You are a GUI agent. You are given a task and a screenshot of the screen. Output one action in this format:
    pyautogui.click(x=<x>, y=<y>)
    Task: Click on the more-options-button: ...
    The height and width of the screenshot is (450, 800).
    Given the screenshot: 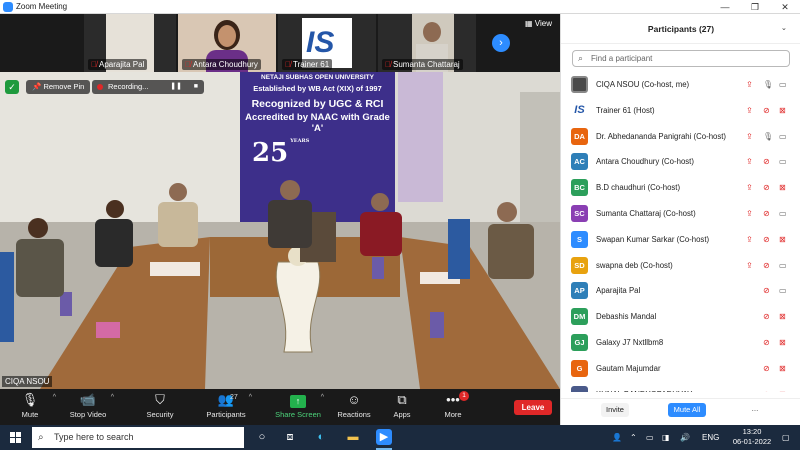 What is the action you would take?
    pyautogui.click(x=755, y=410)
    